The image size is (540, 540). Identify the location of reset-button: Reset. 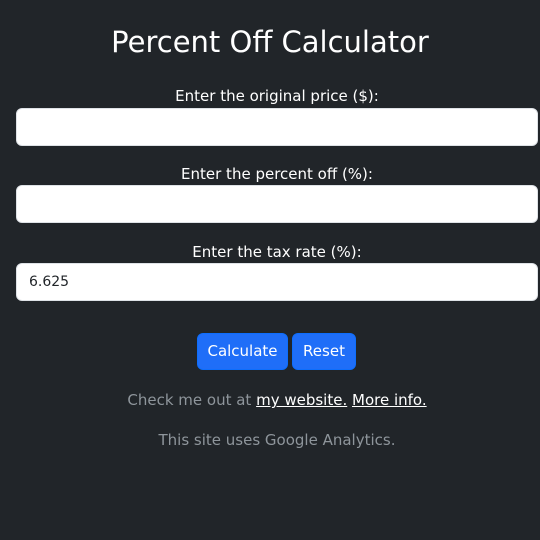
(324, 351).